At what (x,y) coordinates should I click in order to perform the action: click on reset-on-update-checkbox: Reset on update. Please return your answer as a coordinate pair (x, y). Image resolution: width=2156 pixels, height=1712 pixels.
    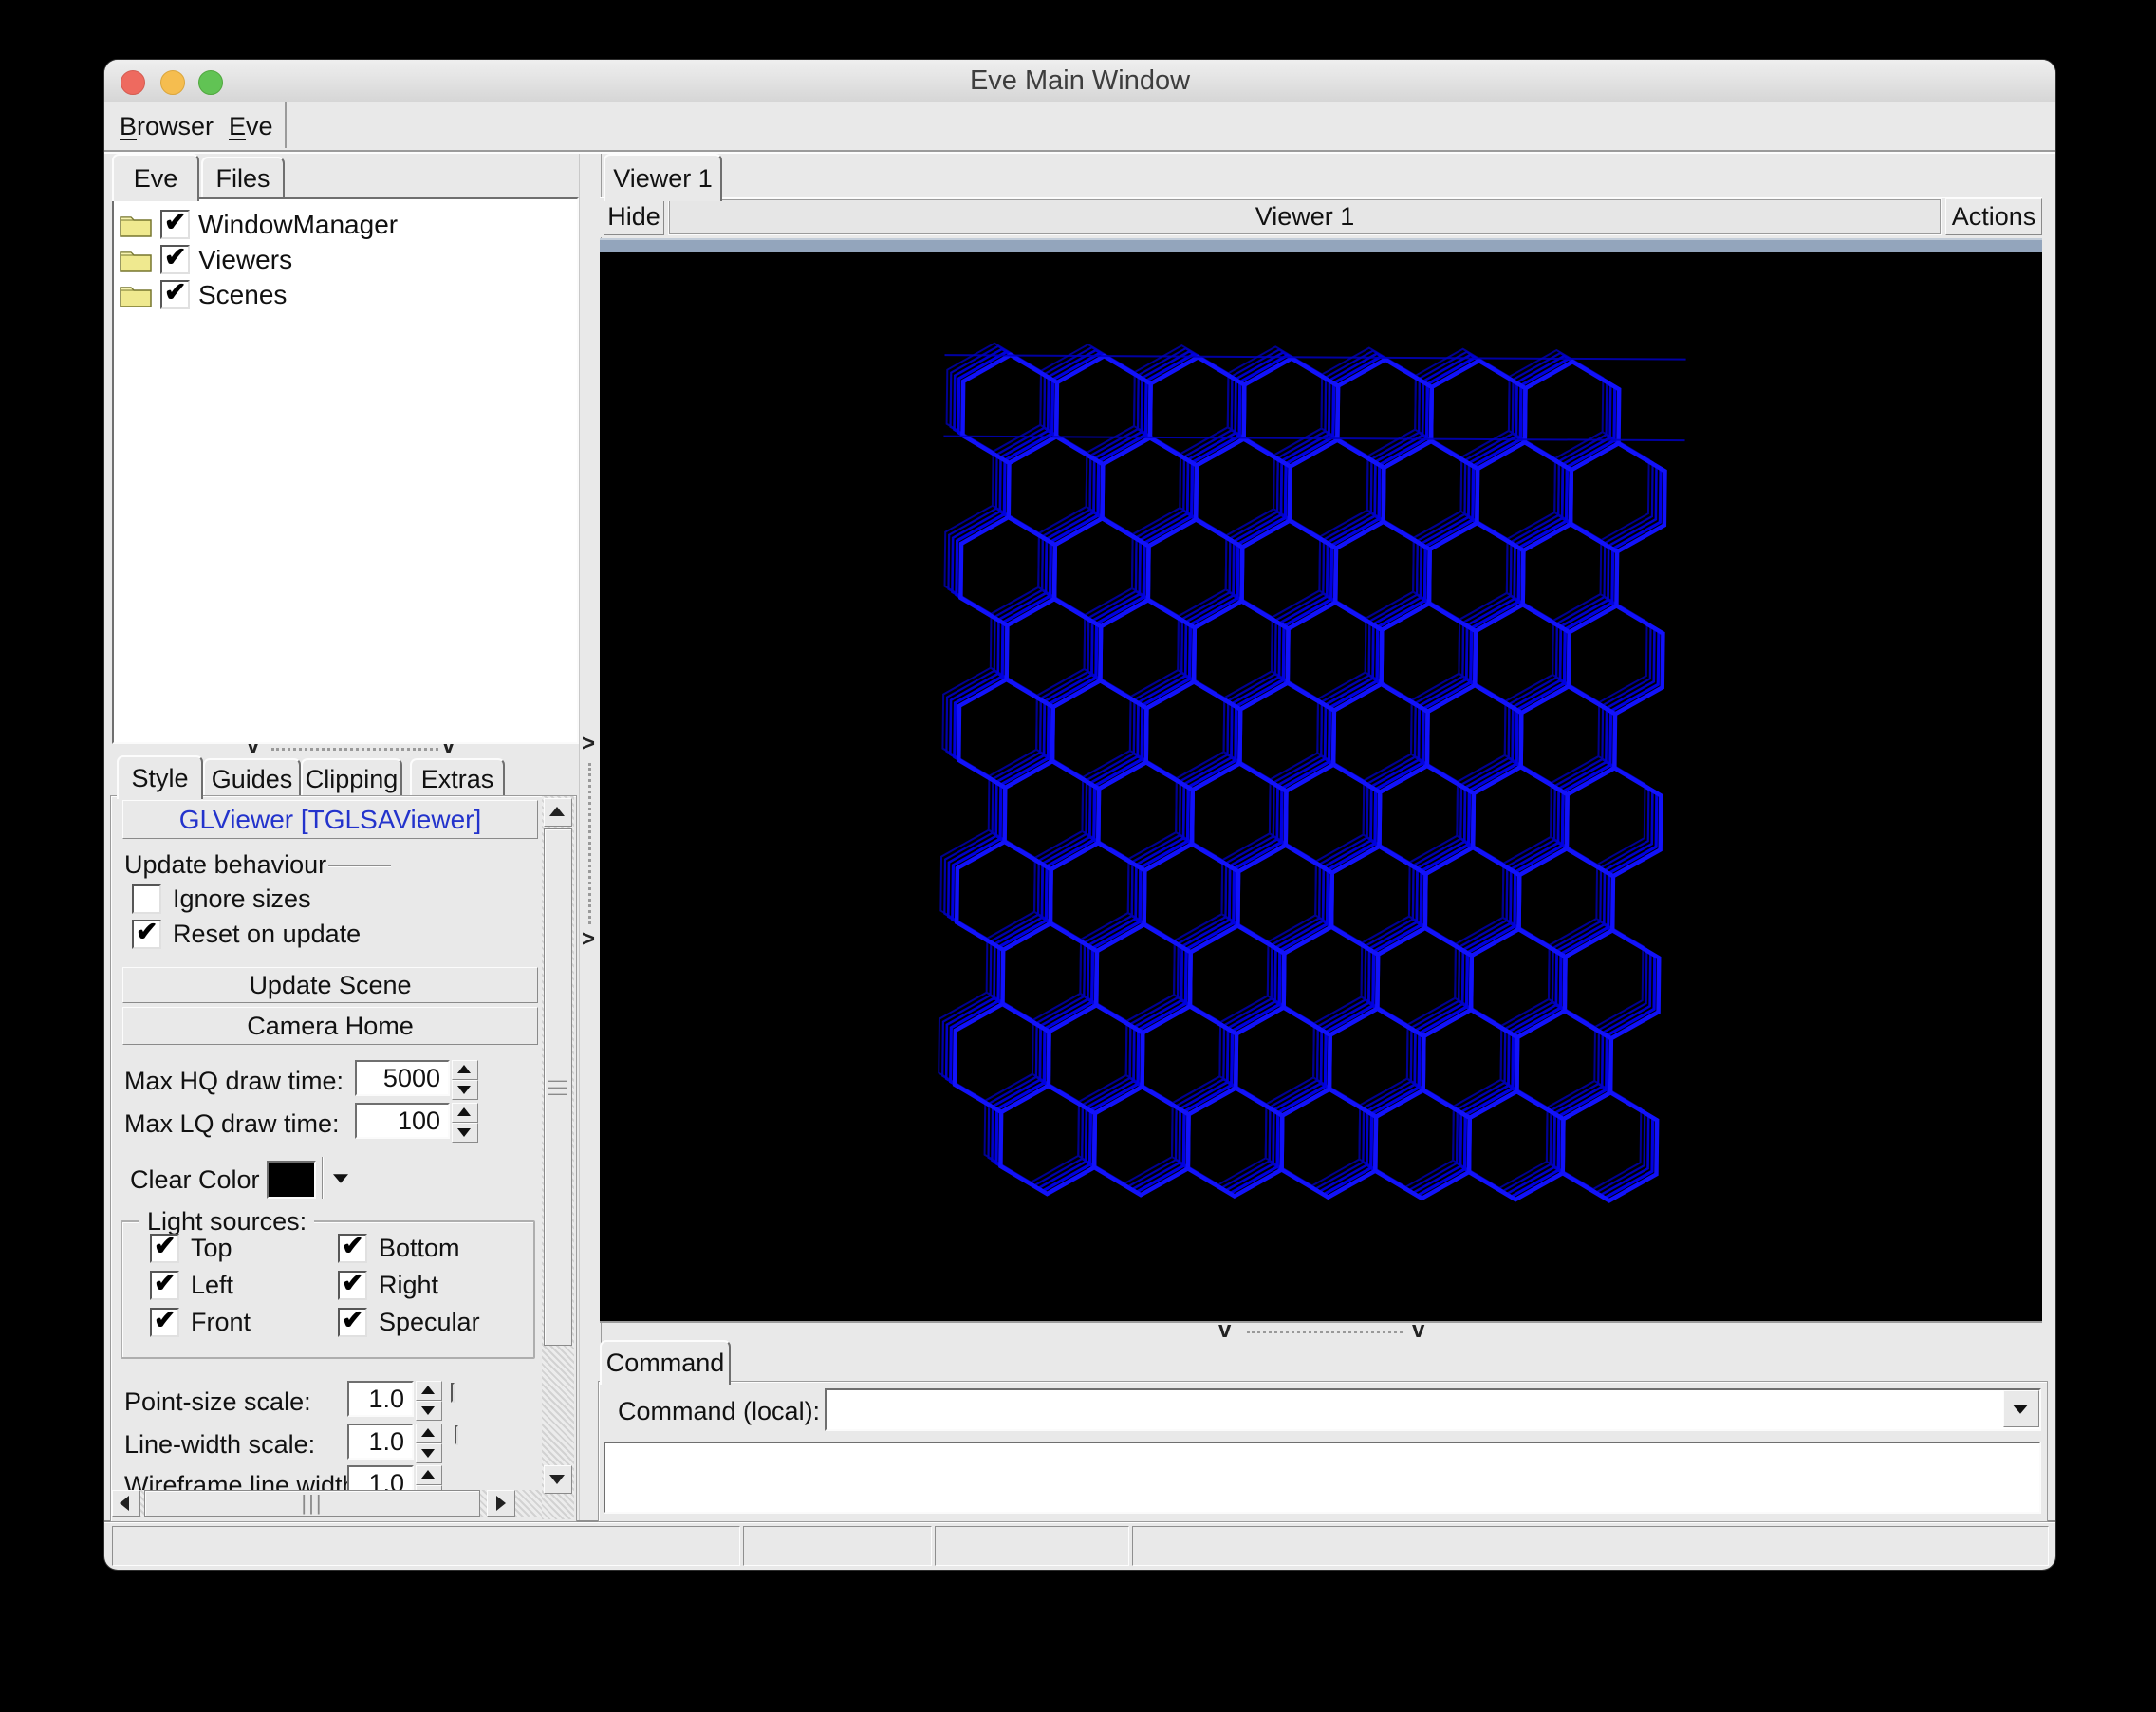
    Looking at the image, I should click on (246, 932).